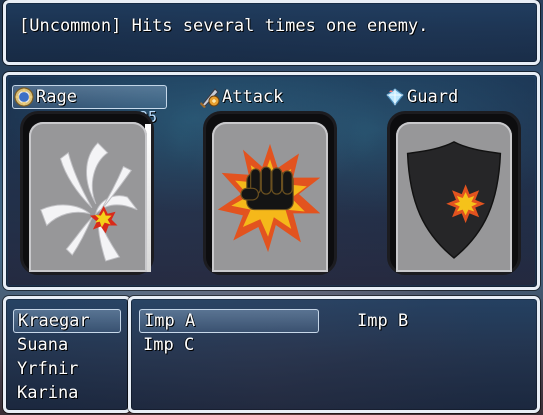 The height and width of the screenshot is (415, 543). Describe the element at coordinates (224, 26) in the screenshot. I see `skill-description: [Uncommon] Hits several times one enemy.` at that location.